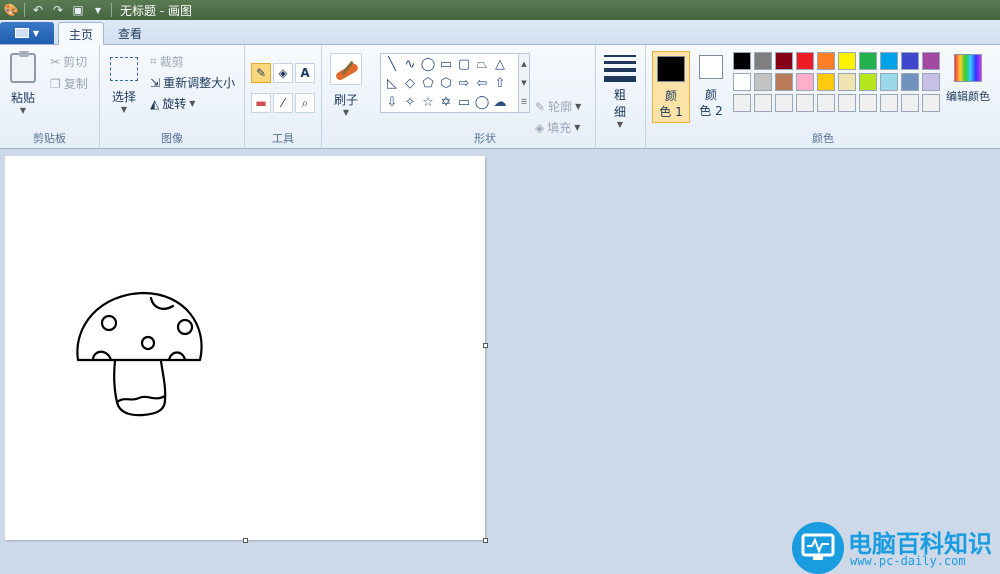 This screenshot has height=574, width=1000. I want to click on triangle-shape-icon: △, so click(500, 64).